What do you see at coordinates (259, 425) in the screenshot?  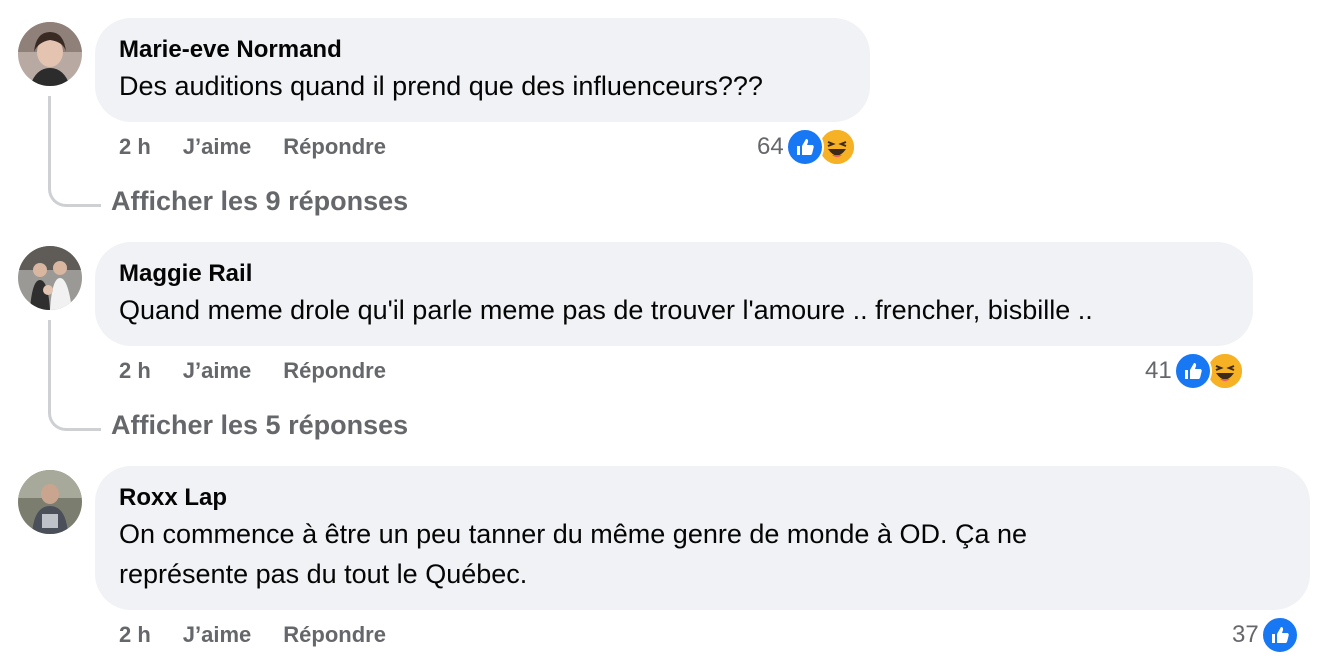 I see `view-replies-link: Afficher les 5 réponses` at bounding box center [259, 425].